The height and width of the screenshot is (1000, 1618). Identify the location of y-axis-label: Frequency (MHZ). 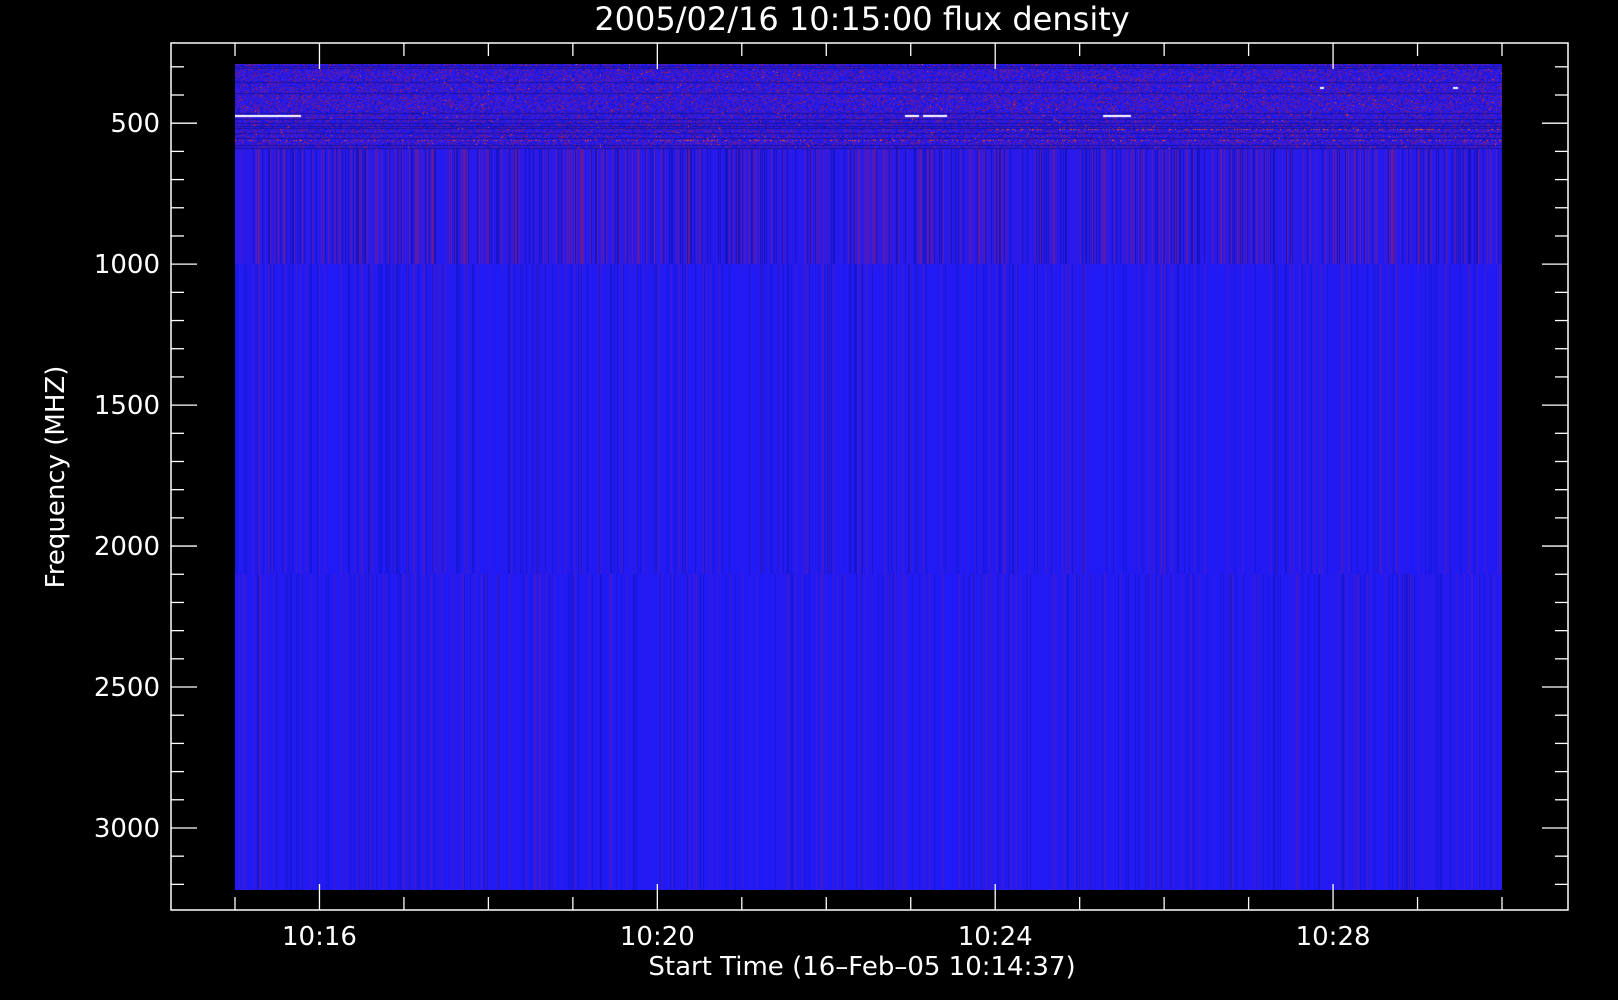
(56, 477).